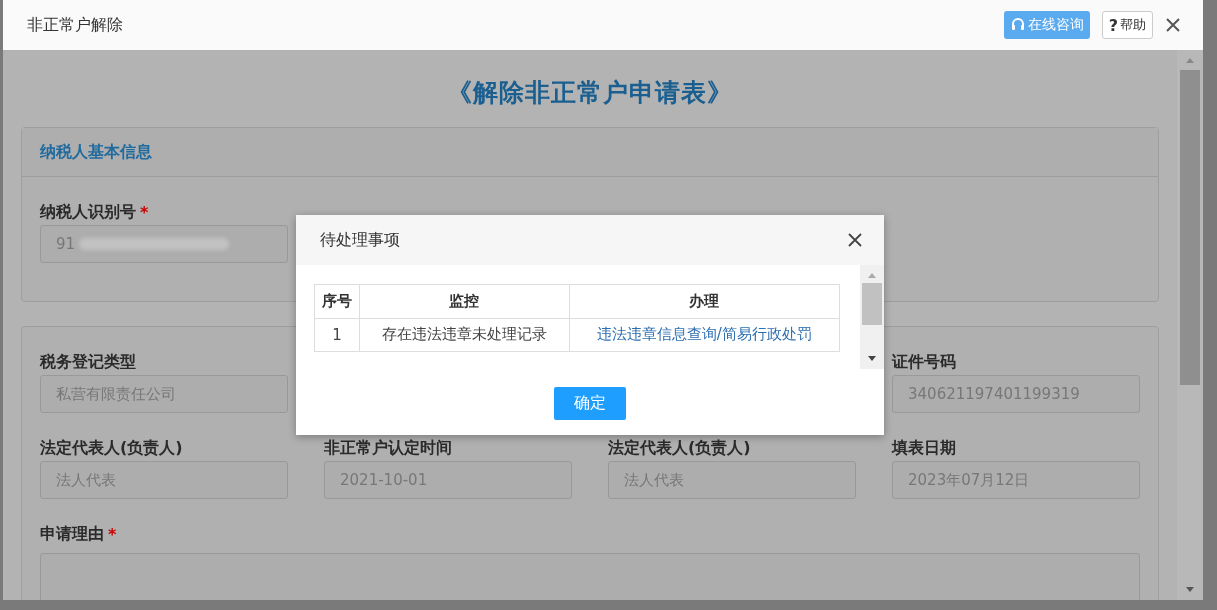 This screenshot has width=1217, height=610. What do you see at coordinates (1046, 25) in the screenshot?
I see `online-consult-button: 在线咨询` at bounding box center [1046, 25].